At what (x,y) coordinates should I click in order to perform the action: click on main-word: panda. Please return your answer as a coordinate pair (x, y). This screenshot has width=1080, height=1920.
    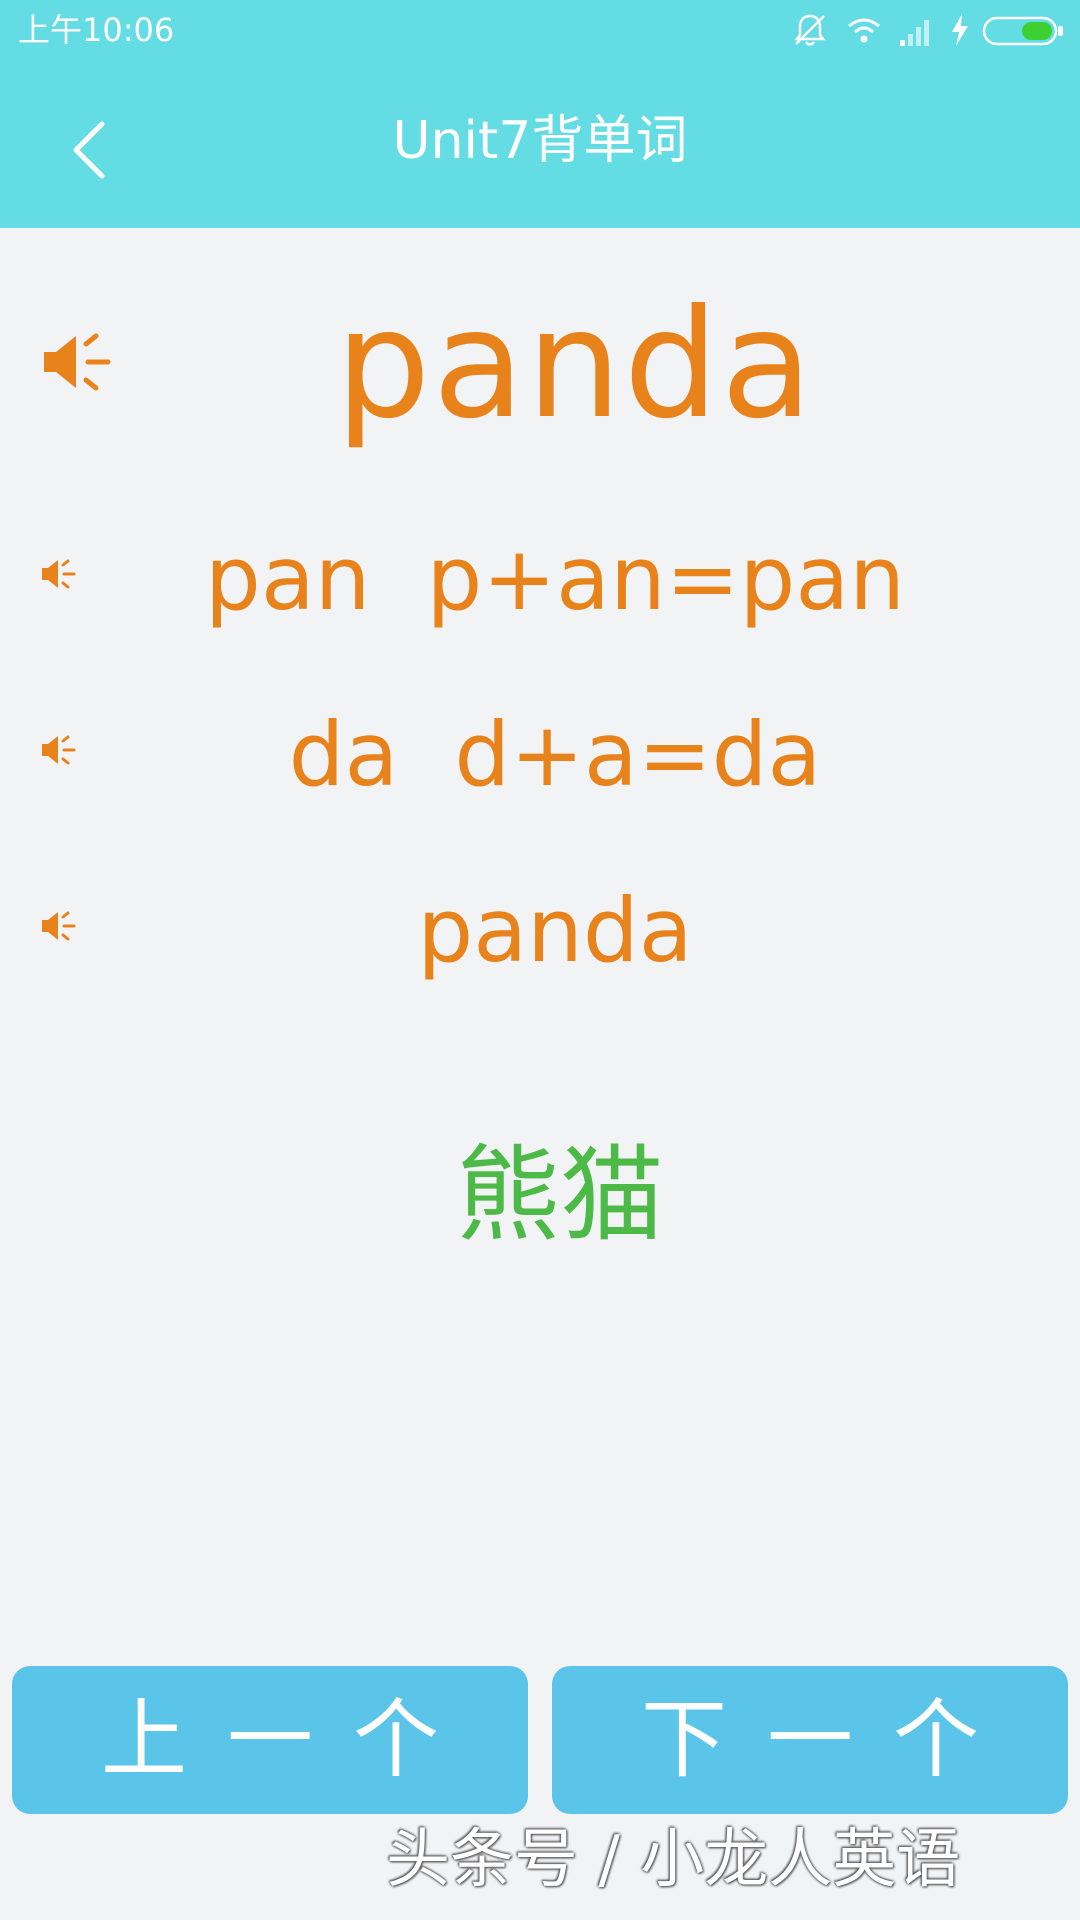
    Looking at the image, I should click on (575, 365).